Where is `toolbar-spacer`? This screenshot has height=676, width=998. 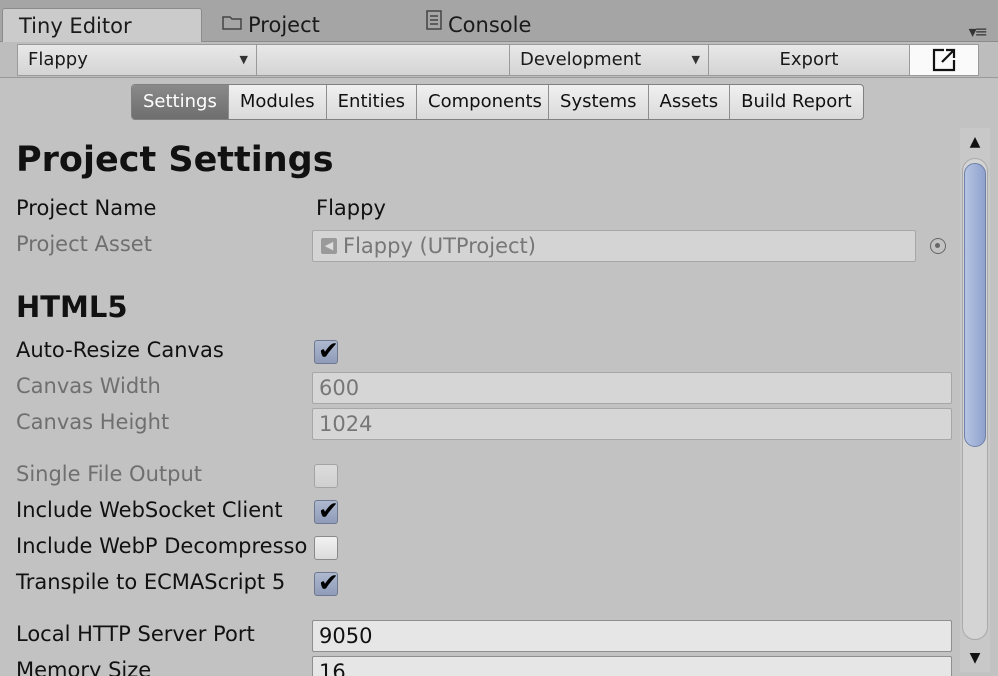 toolbar-spacer is located at coordinates (383, 60).